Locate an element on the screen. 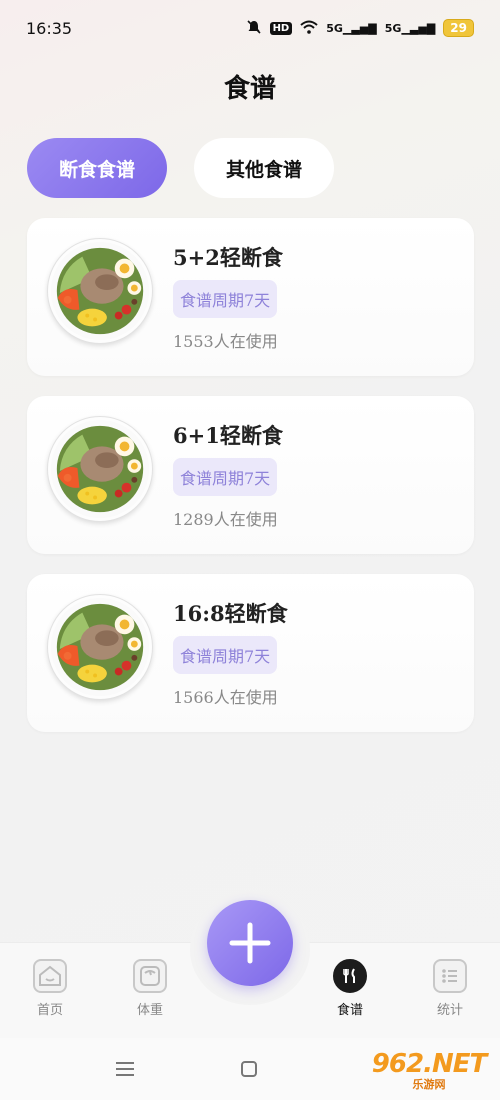 The image size is (500, 1100). status-icons: HD 5G▁▃▅▇ 5G▁▃▅▇ 29 is located at coordinates (360, 28).